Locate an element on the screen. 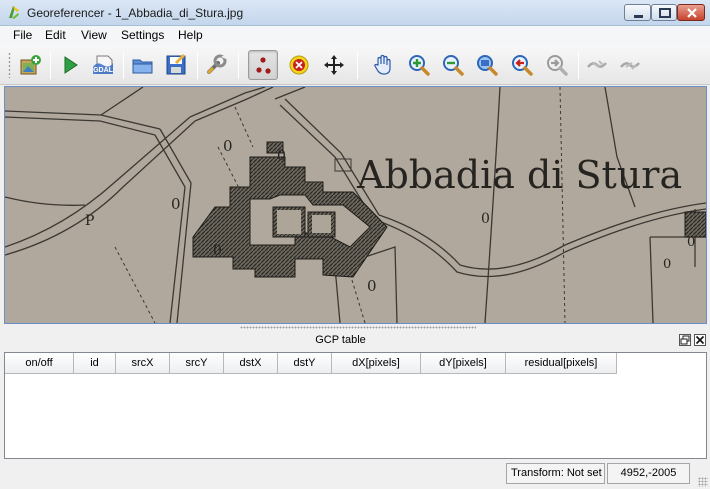 Image resolution: width=710 pixels, height=489 pixels. zoom-last-button is located at coordinates (522, 65).